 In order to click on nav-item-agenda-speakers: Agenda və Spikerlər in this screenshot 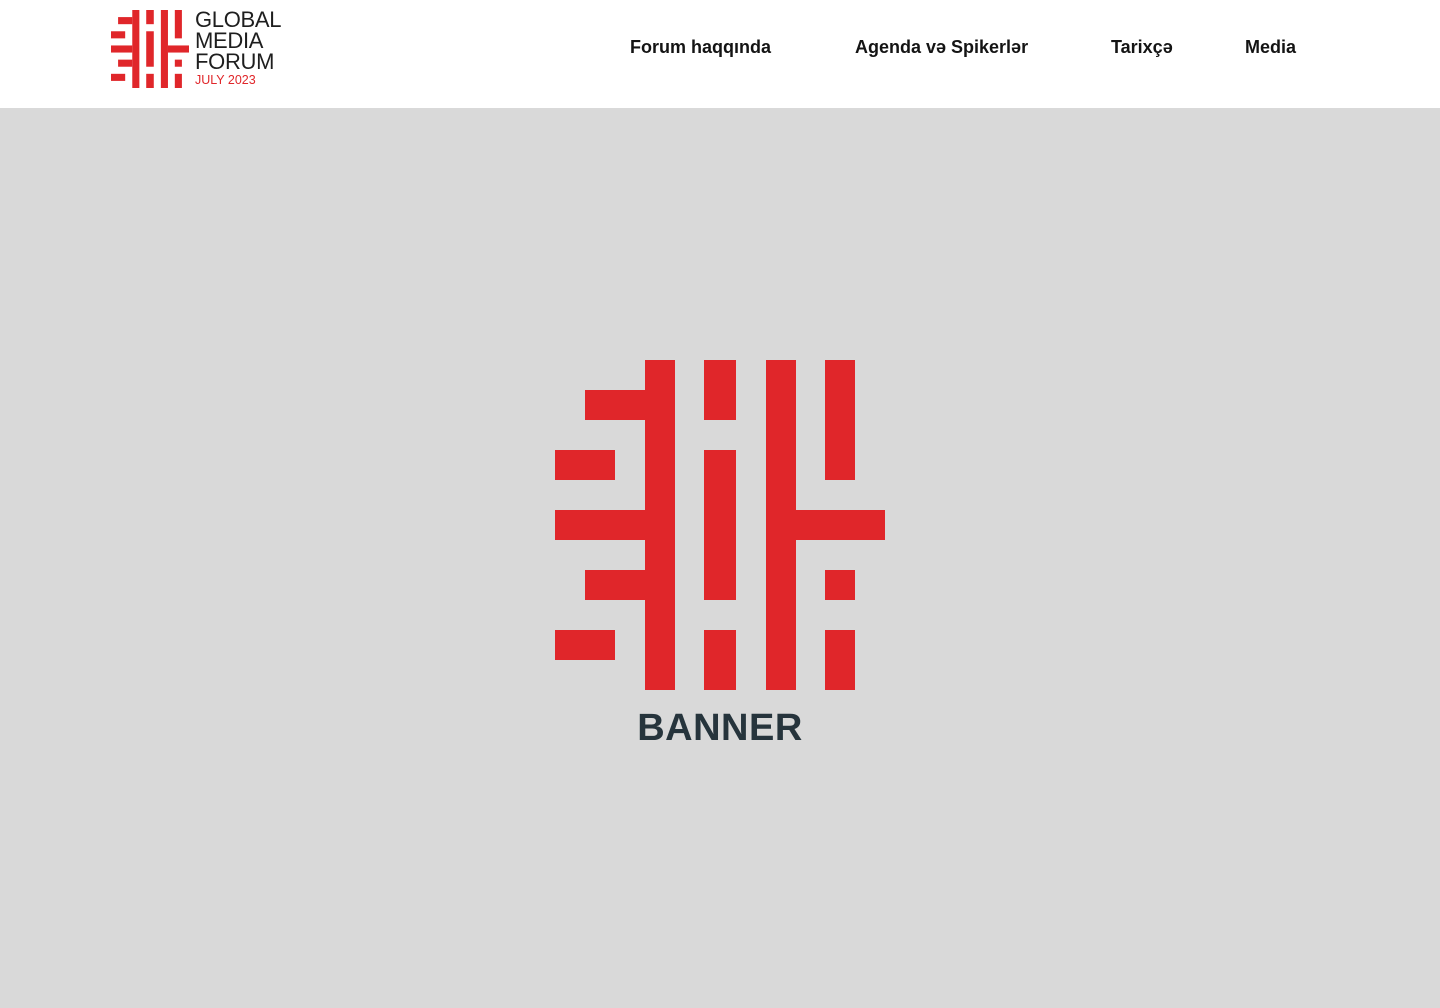, I will do `click(941, 47)`.